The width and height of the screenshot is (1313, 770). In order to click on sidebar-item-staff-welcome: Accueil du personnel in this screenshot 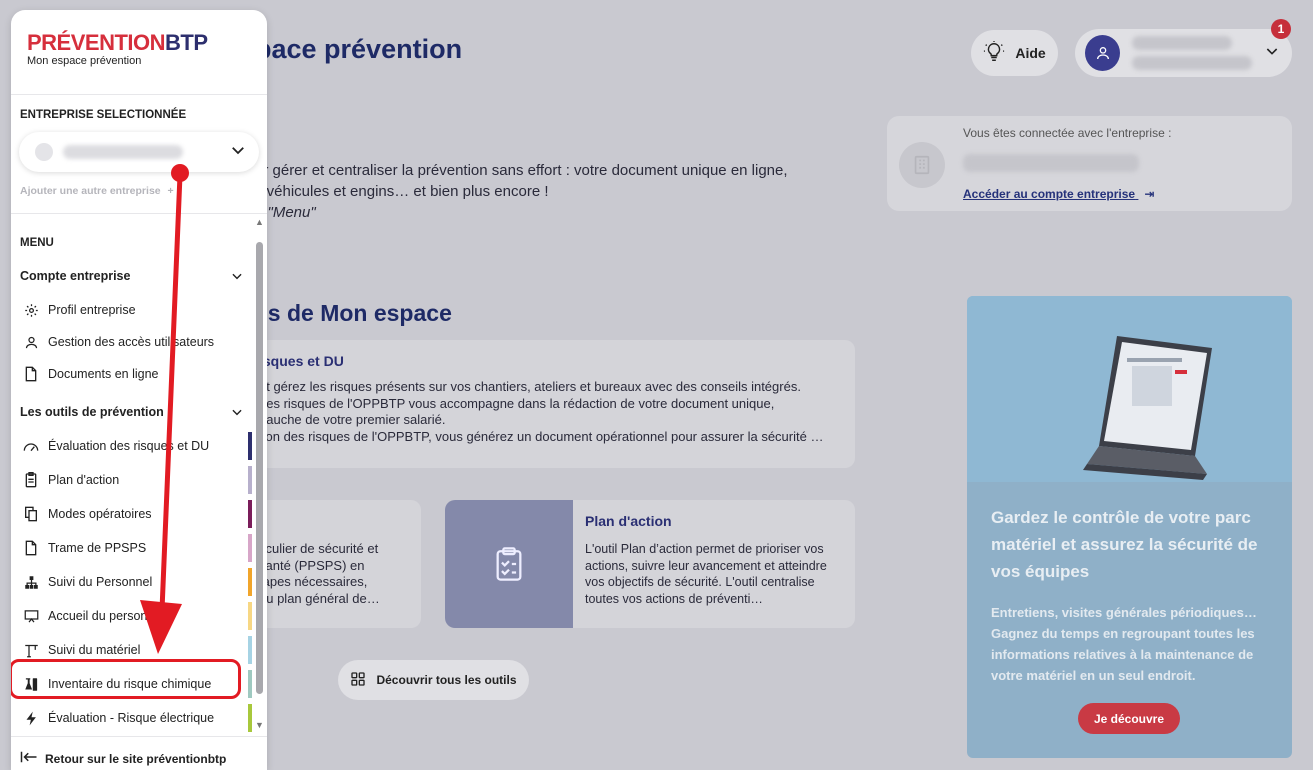, I will do `click(136, 616)`.